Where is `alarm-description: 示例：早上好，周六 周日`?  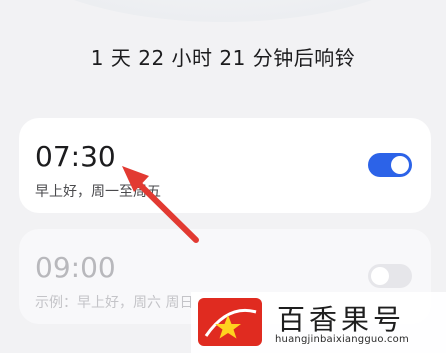 alarm-description: 示例：早上好，周六 周日 is located at coordinates (114, 303).